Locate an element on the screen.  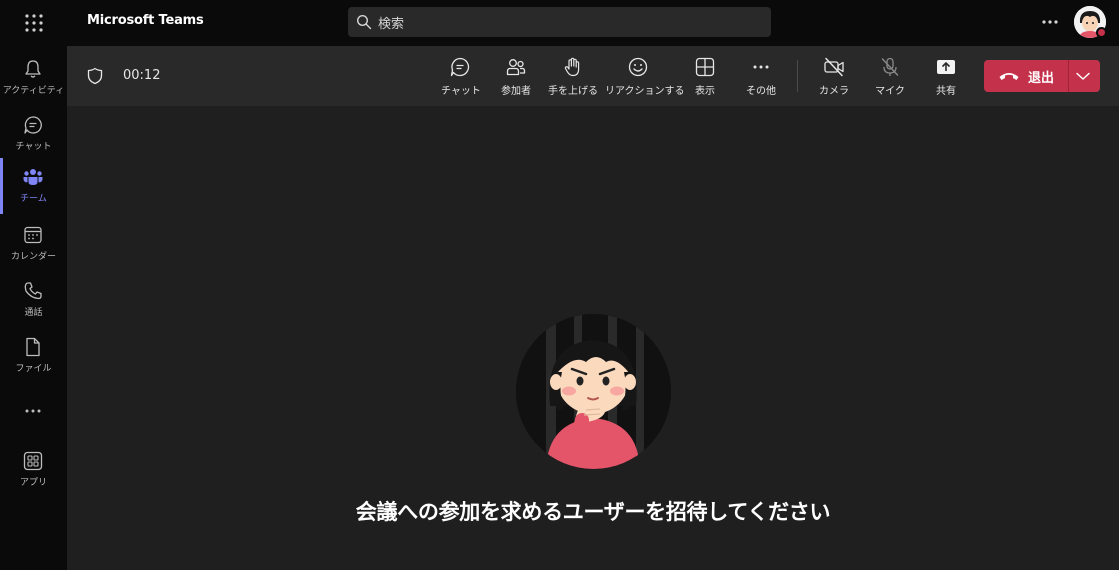
rail-item-calls: 通話 is located at coordinates (33, 300).